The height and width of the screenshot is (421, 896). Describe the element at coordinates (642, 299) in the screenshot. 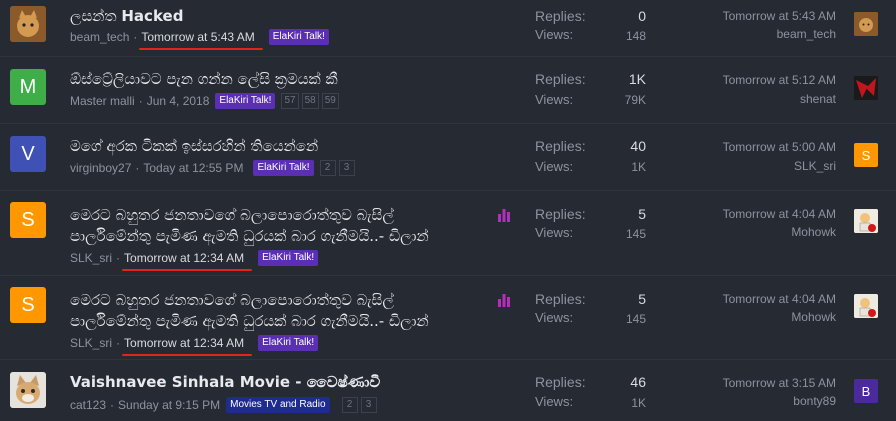

I see `replies-count: 5` at that location.